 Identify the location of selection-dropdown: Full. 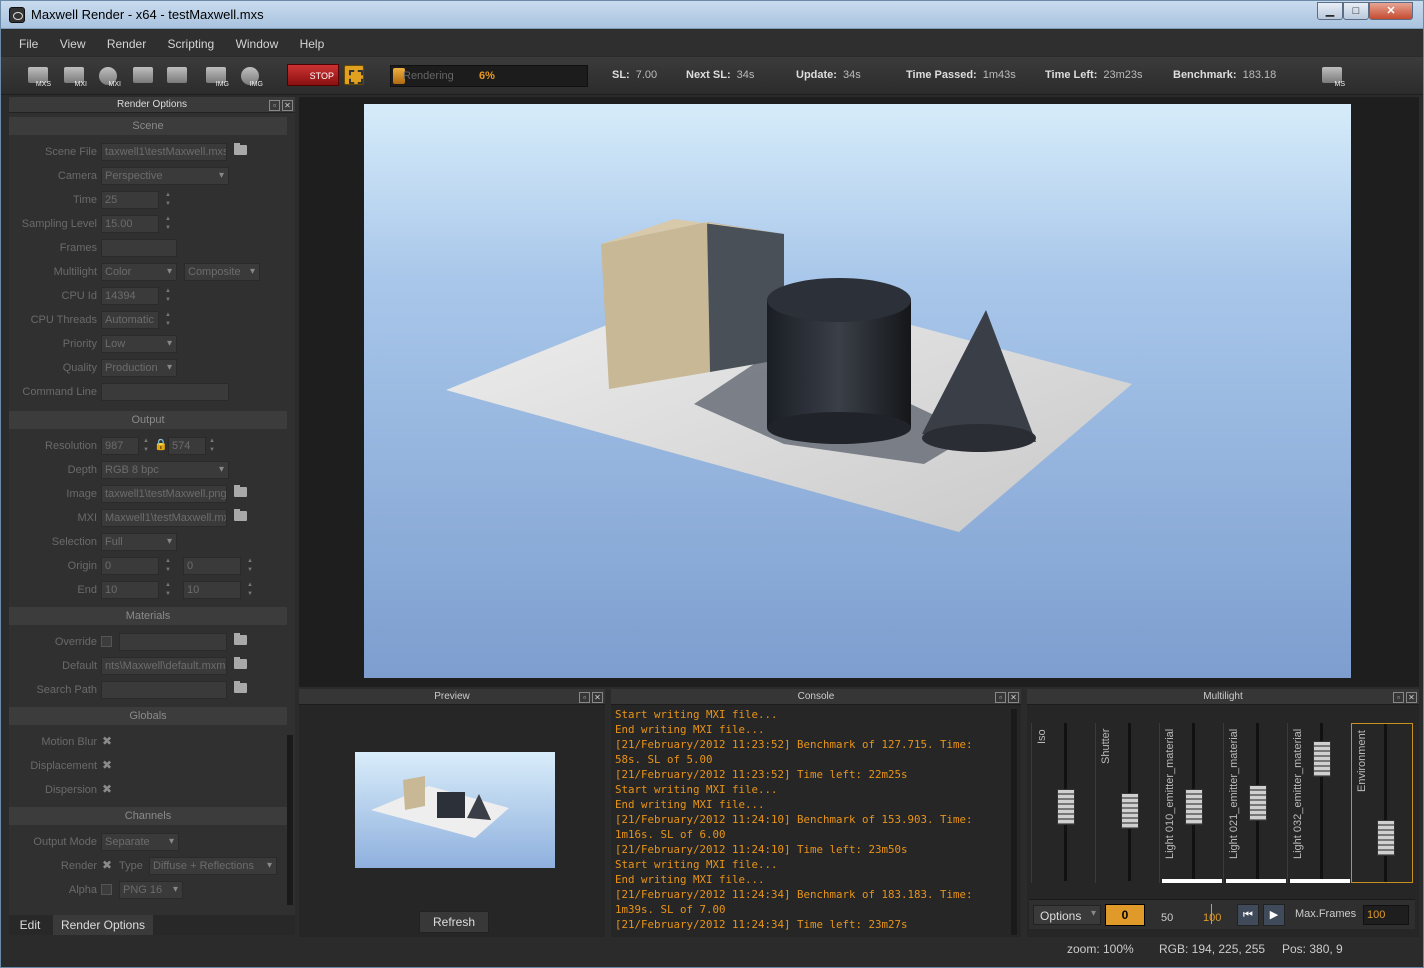
(139, 542).